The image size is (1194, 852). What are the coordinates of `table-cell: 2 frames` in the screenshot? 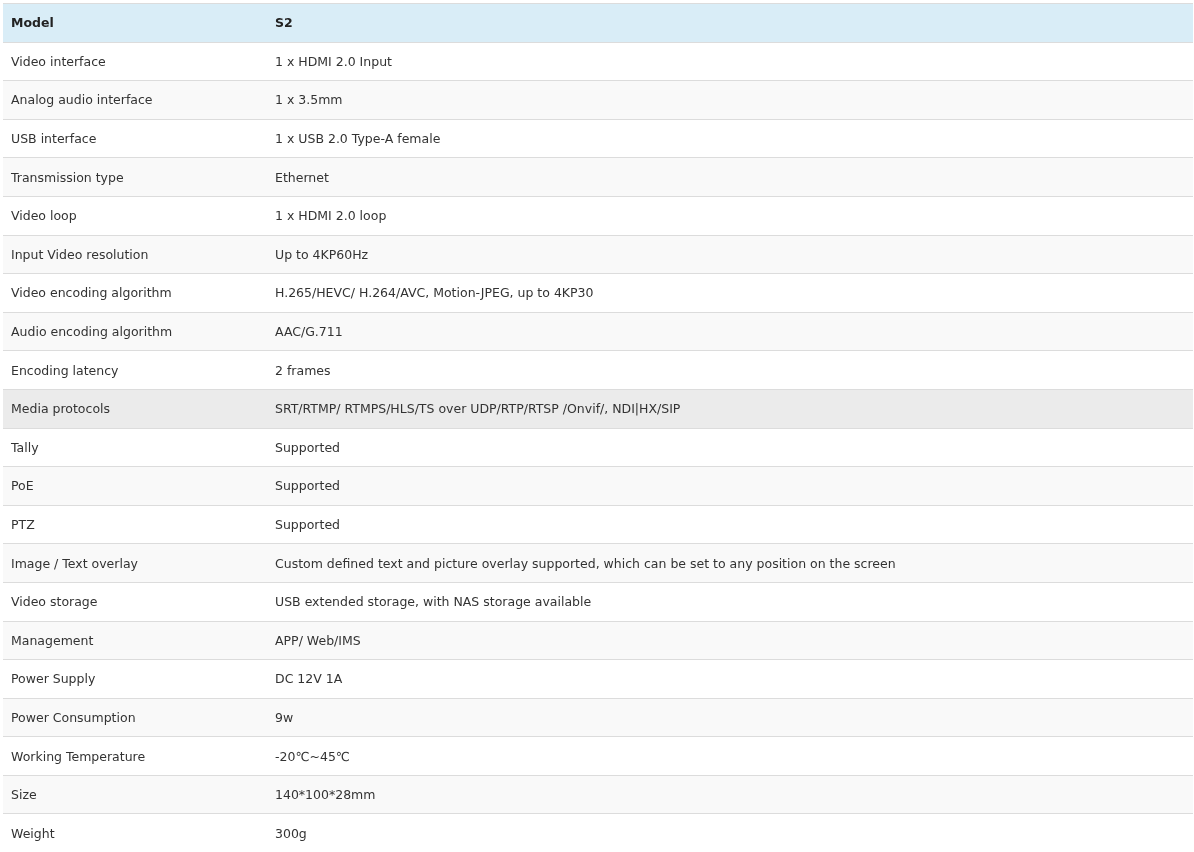 It's located at (730, 370).